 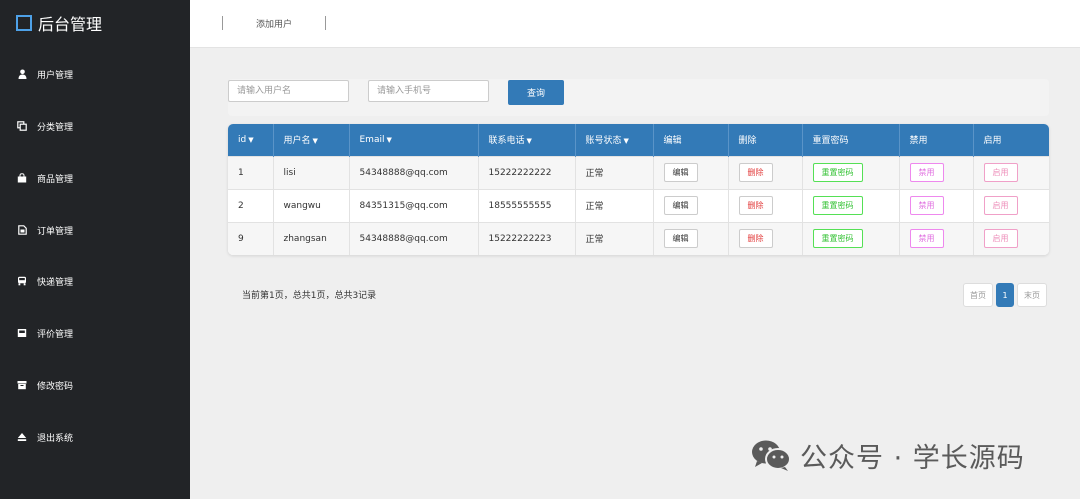 I want to click on wechat-logo-icon, so click(x=771, y=455).